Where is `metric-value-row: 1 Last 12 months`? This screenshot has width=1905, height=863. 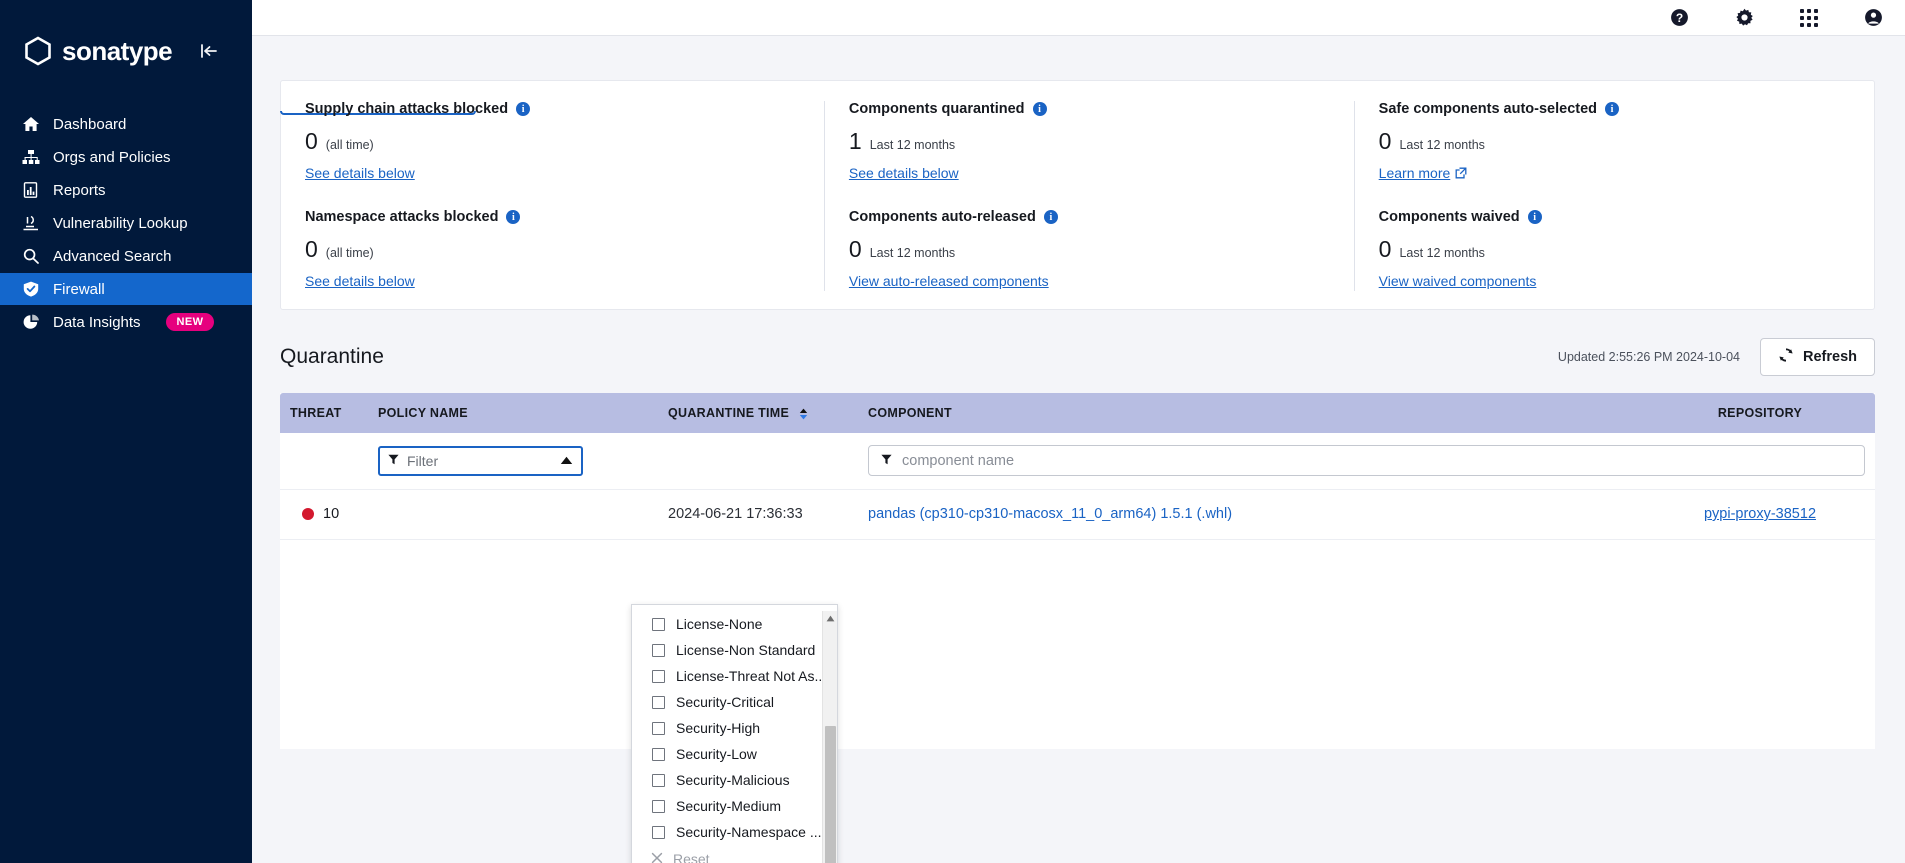 metric-value-row: 1 Last 12 months is located at coordinates (1089, 141).